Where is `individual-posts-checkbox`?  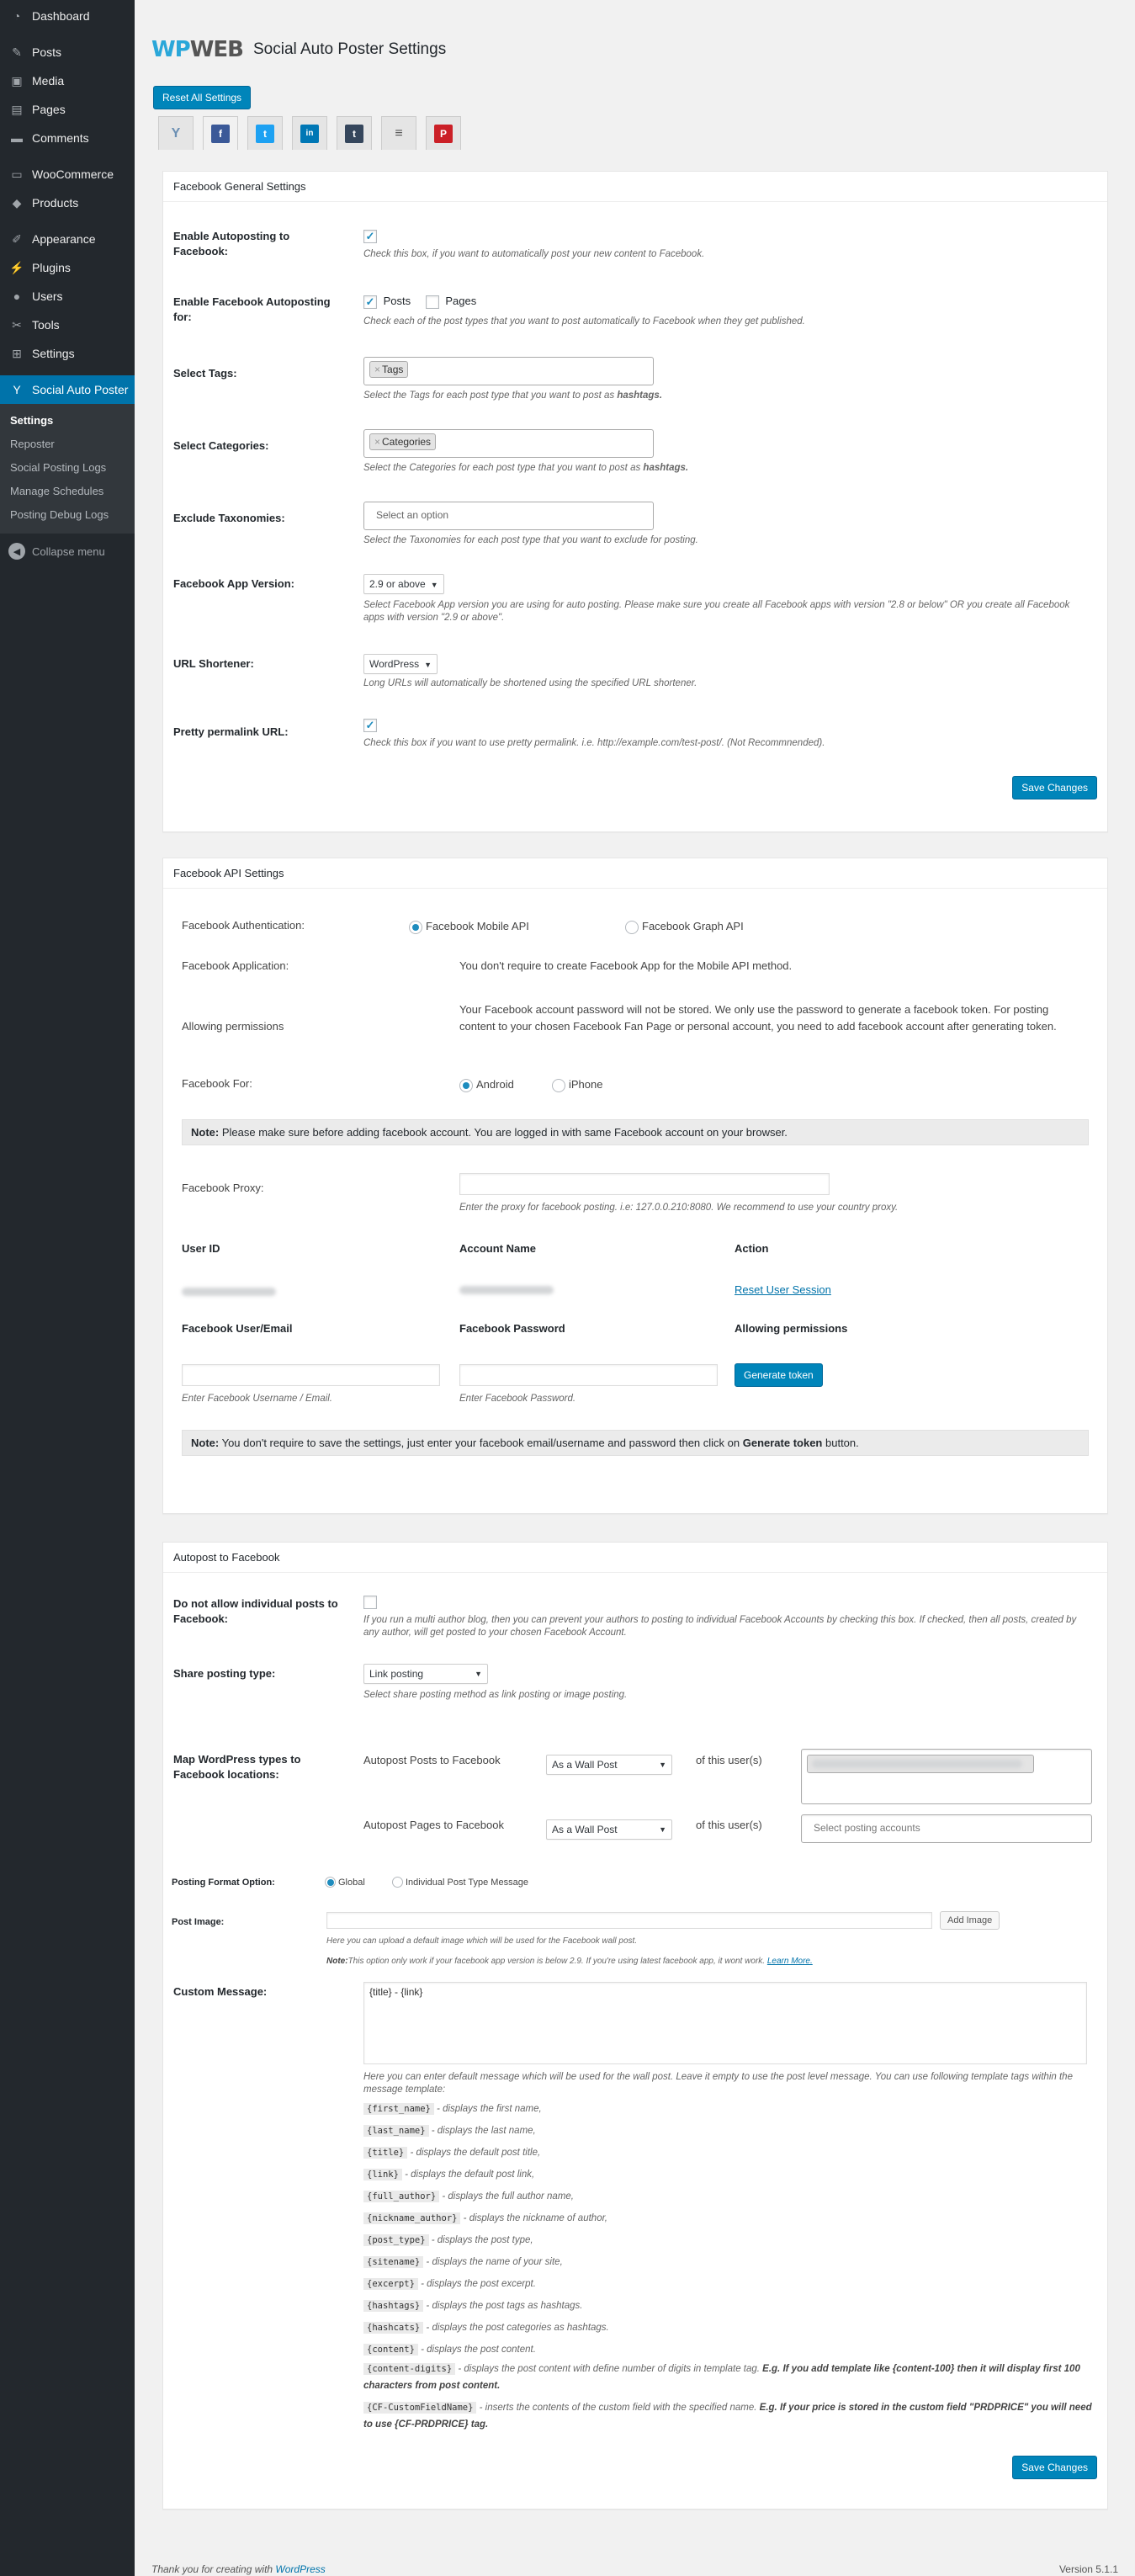
individual-posts-checkbox is located at coordinates (370, 1602).